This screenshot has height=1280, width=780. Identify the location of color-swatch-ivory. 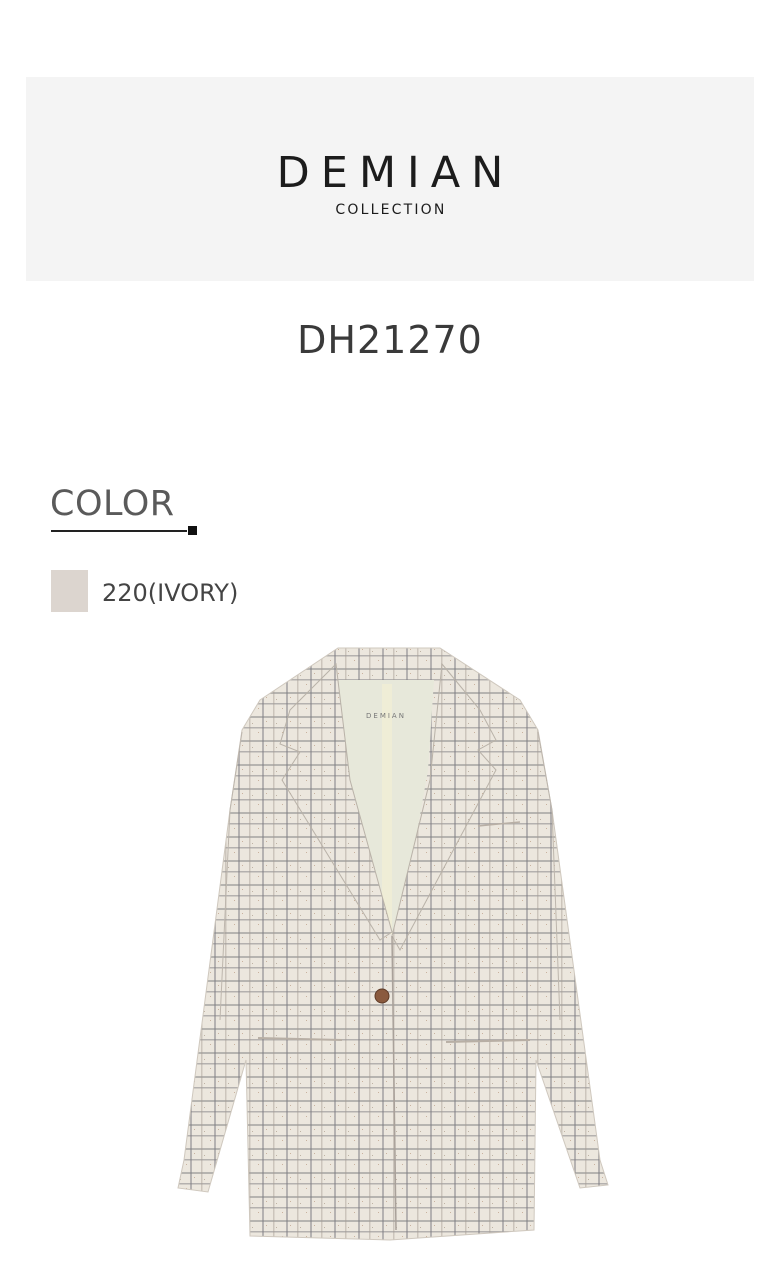
(69, 591).